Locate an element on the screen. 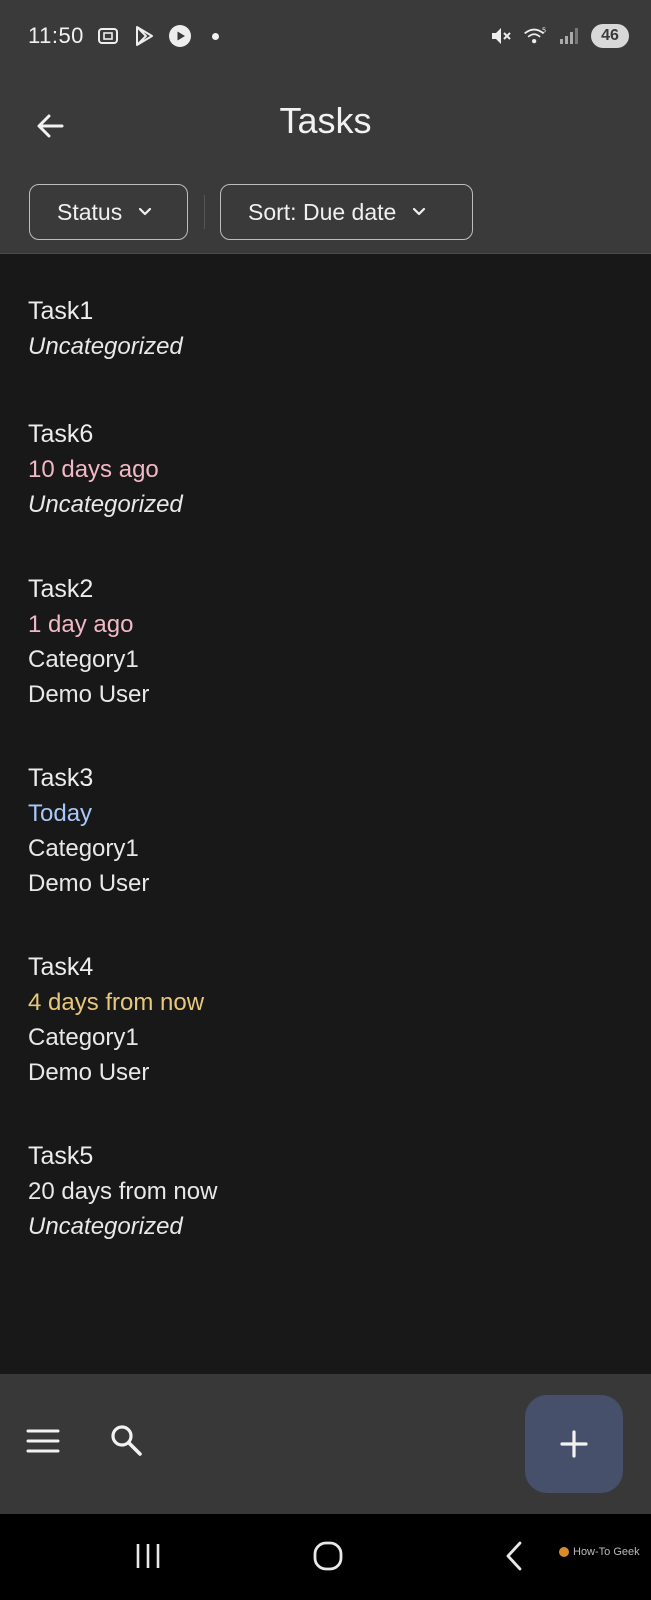 This screenshot has width=651, height=1600. task-item: Task2 1 day ago Category1 Demo User is located at coordinates (328, 642).